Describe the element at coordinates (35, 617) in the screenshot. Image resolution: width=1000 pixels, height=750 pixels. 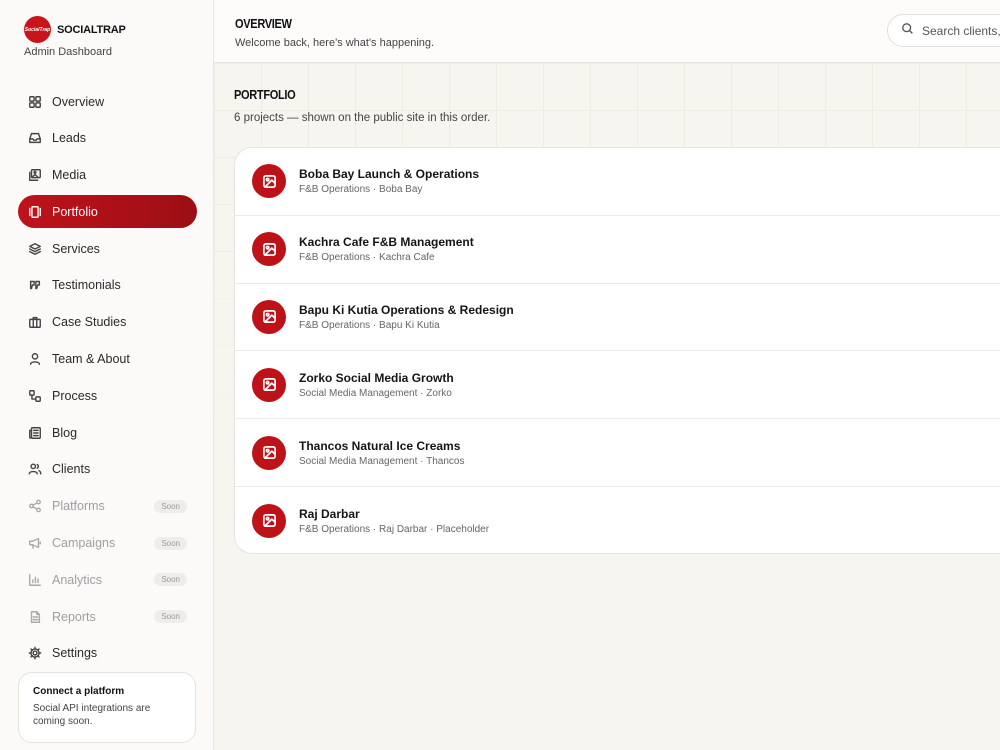
I see `file-icon` at that location.